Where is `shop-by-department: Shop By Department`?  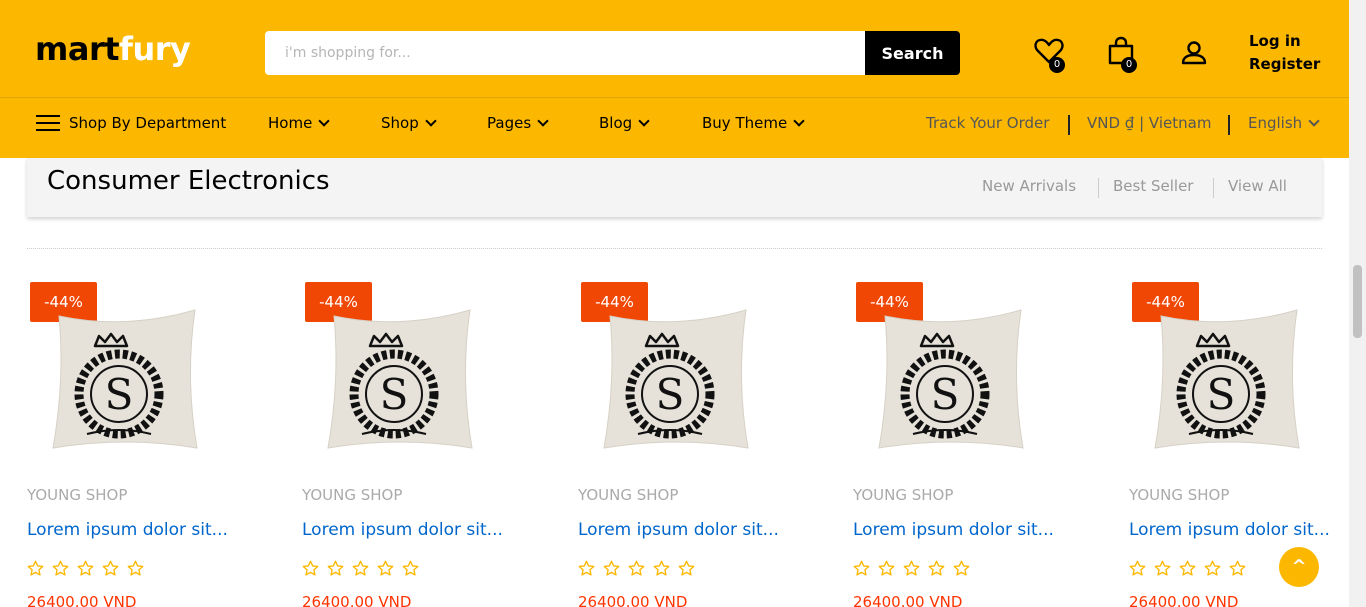
shop-by-department: Shop By Department is located at coordinates (131, 123).